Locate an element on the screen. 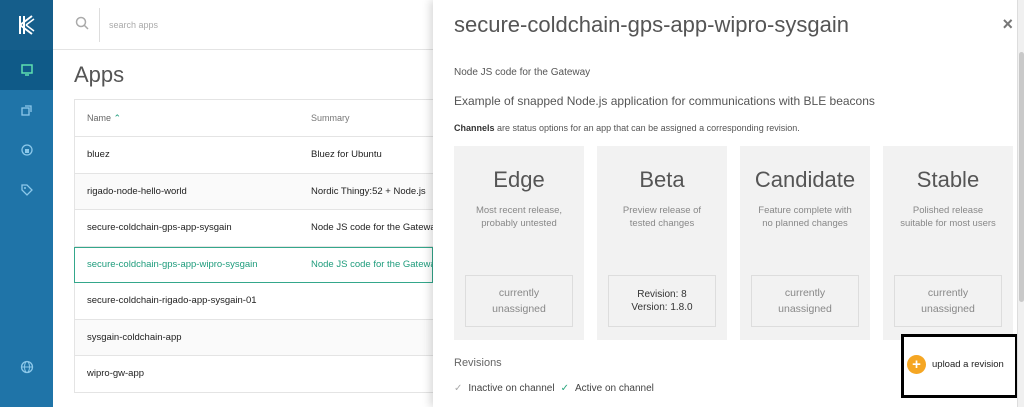 Image resolution: width=1024 pixels, height=407 pixels. row-name: wipro-gw-app is located at coordinates (116, 374).